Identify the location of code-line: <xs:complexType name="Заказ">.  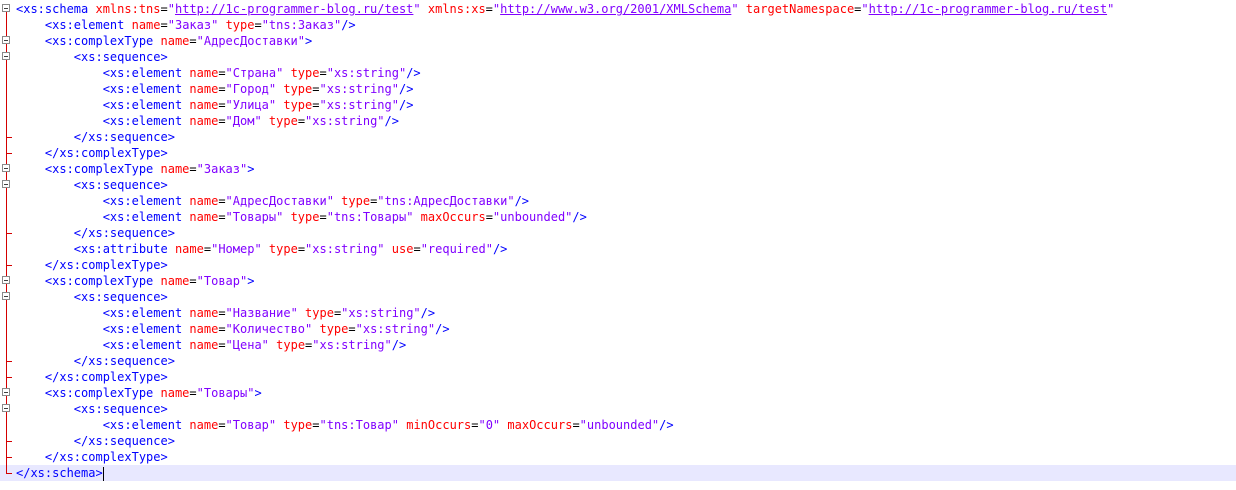
(618, 169).